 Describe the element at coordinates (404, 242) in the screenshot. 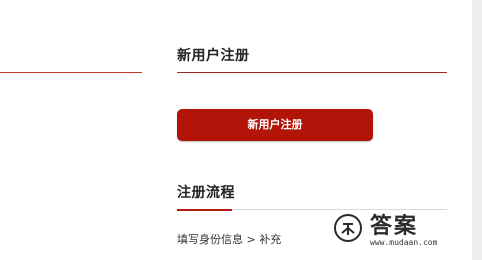

I see `watermark-url: www.mudaan.com` at that location.